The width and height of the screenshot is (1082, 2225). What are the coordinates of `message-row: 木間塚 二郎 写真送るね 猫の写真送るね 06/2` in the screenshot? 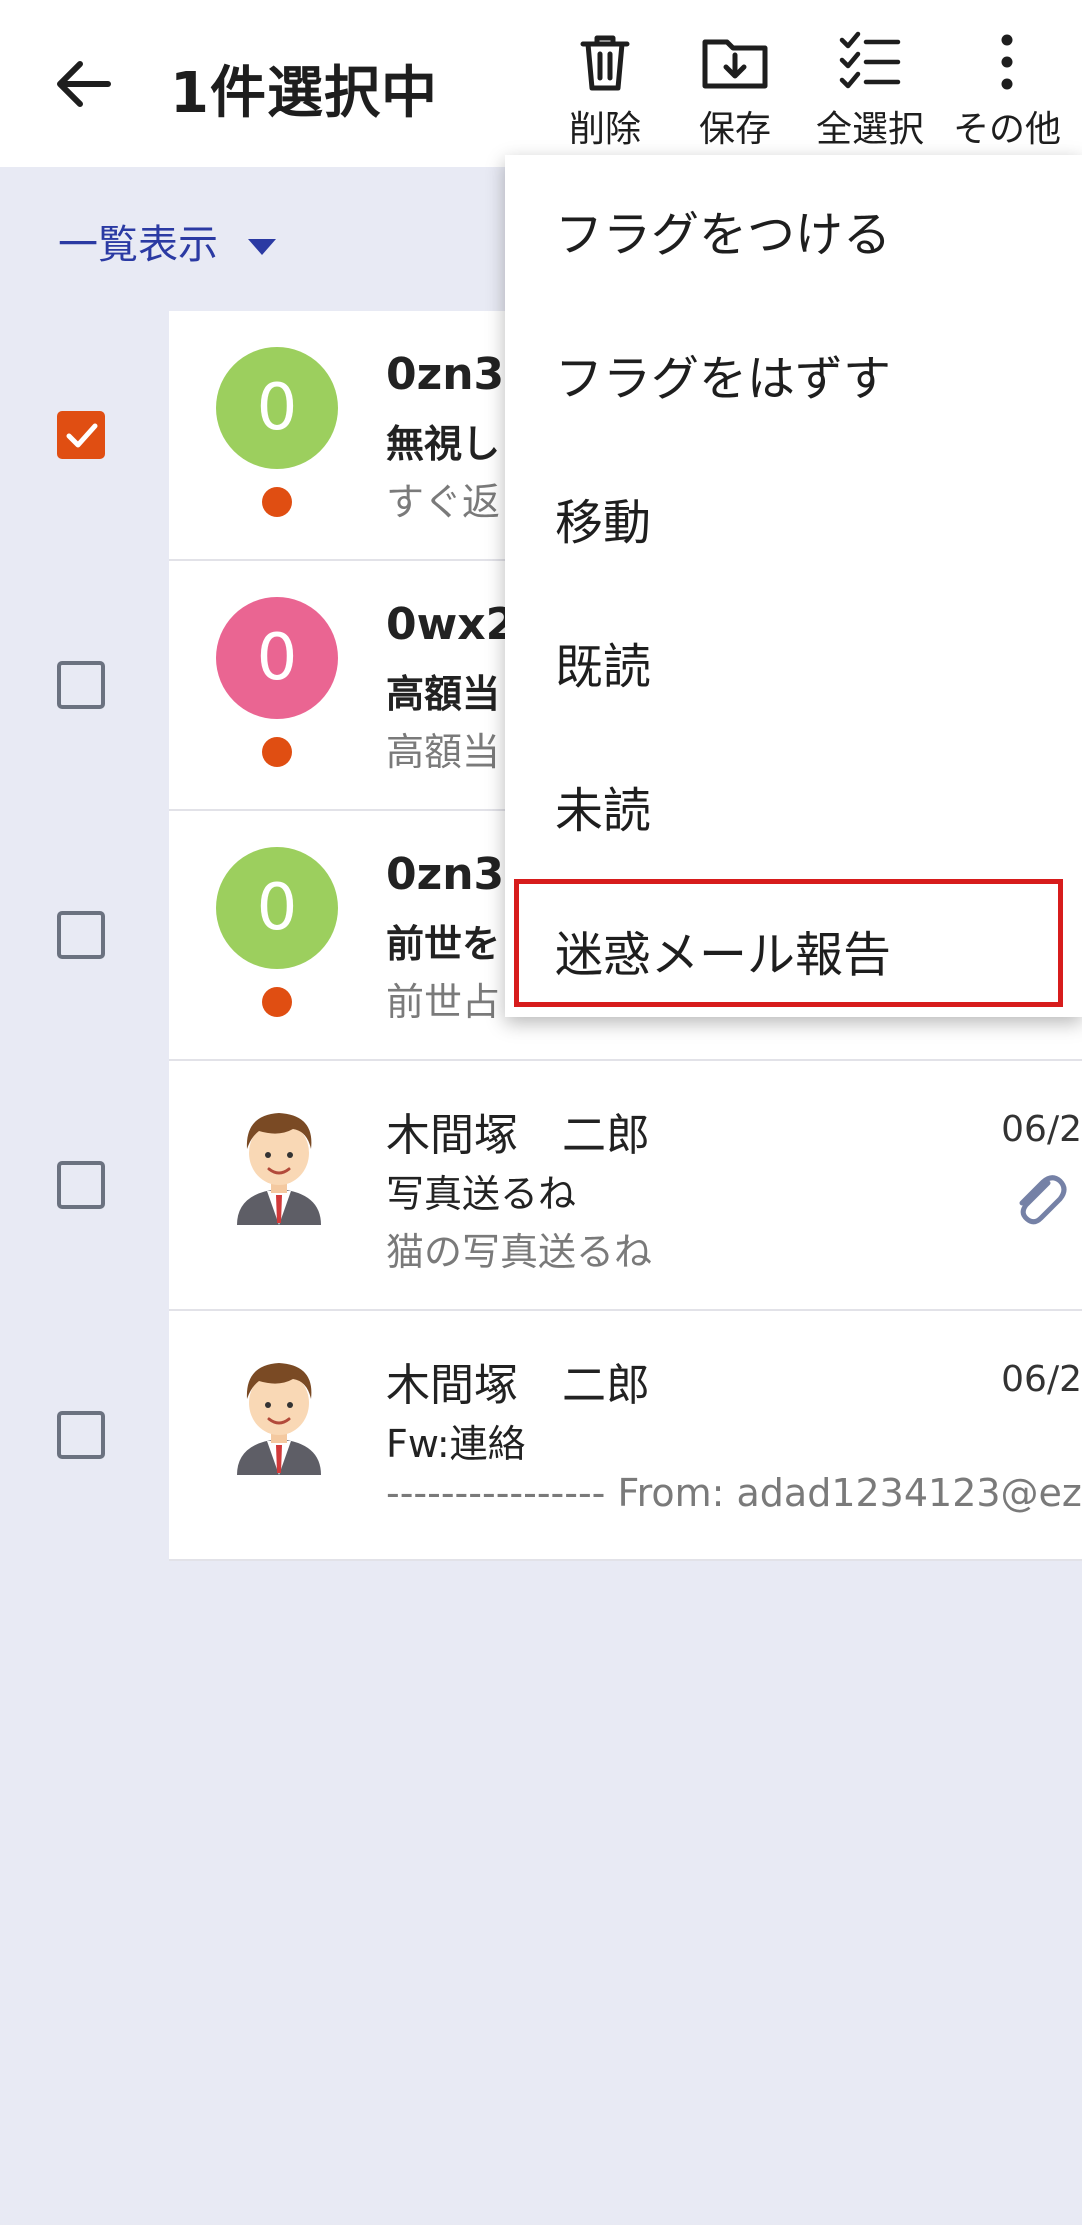 It's located at (569, 1186).